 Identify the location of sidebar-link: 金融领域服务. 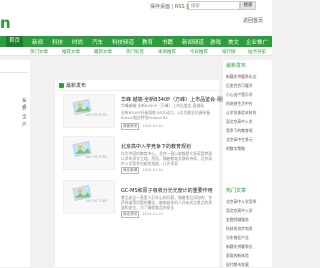
(237, 220).